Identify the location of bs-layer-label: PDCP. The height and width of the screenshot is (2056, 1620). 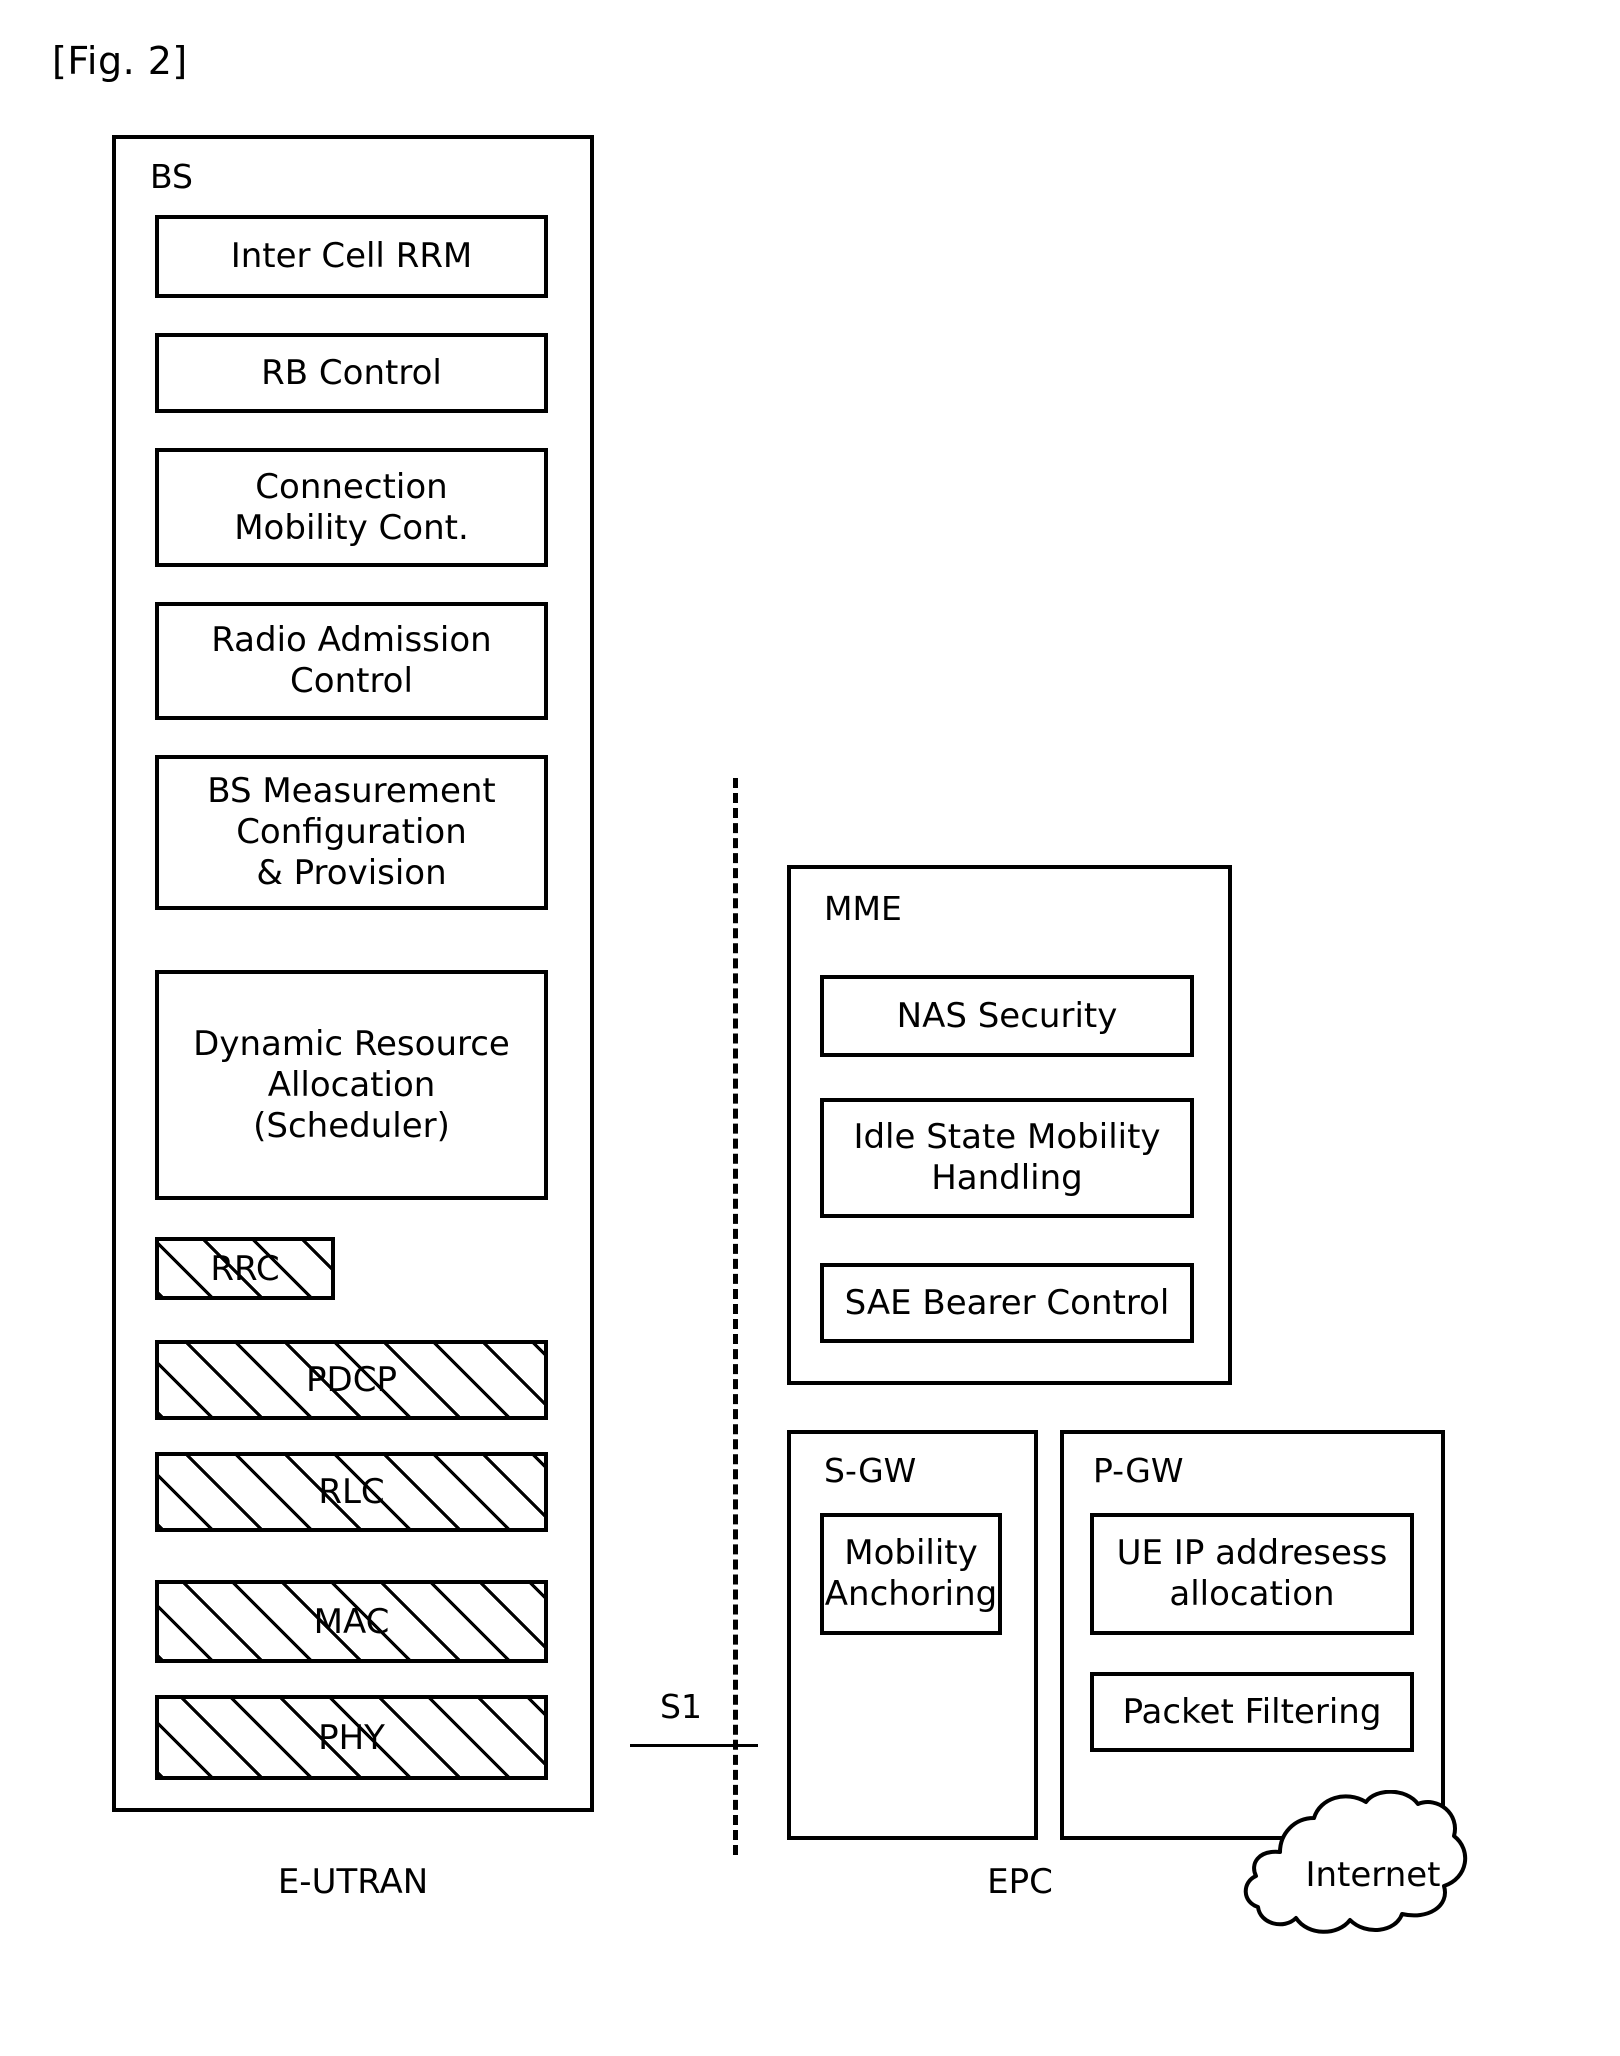
(351, 1380).